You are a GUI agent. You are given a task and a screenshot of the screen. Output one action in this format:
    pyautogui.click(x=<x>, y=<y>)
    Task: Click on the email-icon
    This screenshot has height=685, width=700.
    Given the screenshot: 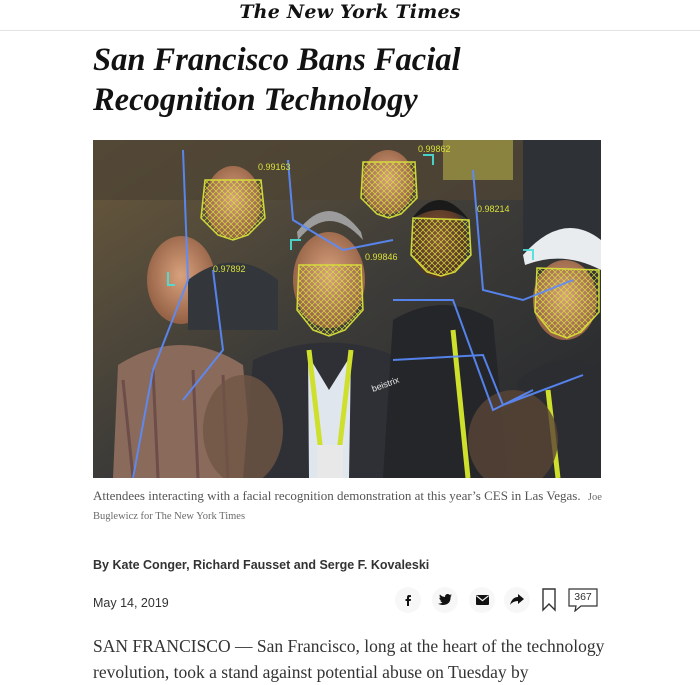 What is the action you would take?
    pyautogui.click(x=482, y=600)
    